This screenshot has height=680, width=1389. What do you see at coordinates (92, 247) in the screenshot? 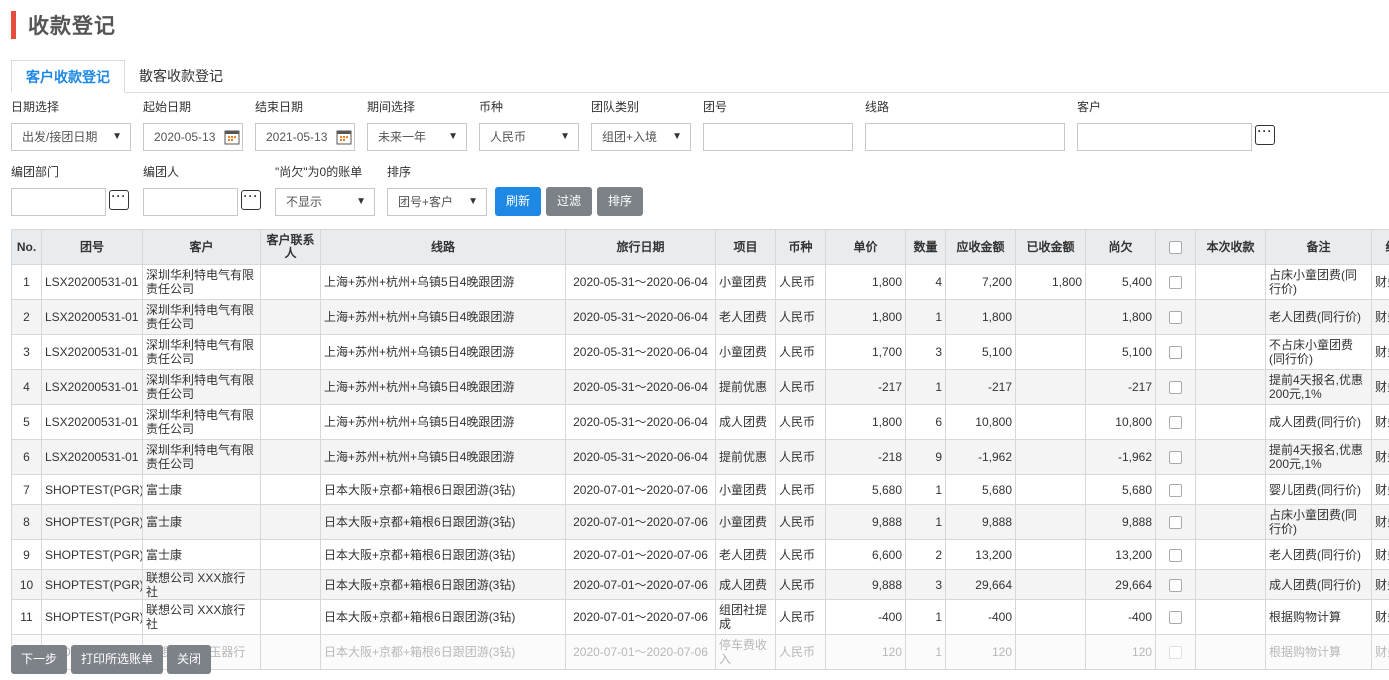
I see `col-team: 团号` at bounding box center [92, 247].